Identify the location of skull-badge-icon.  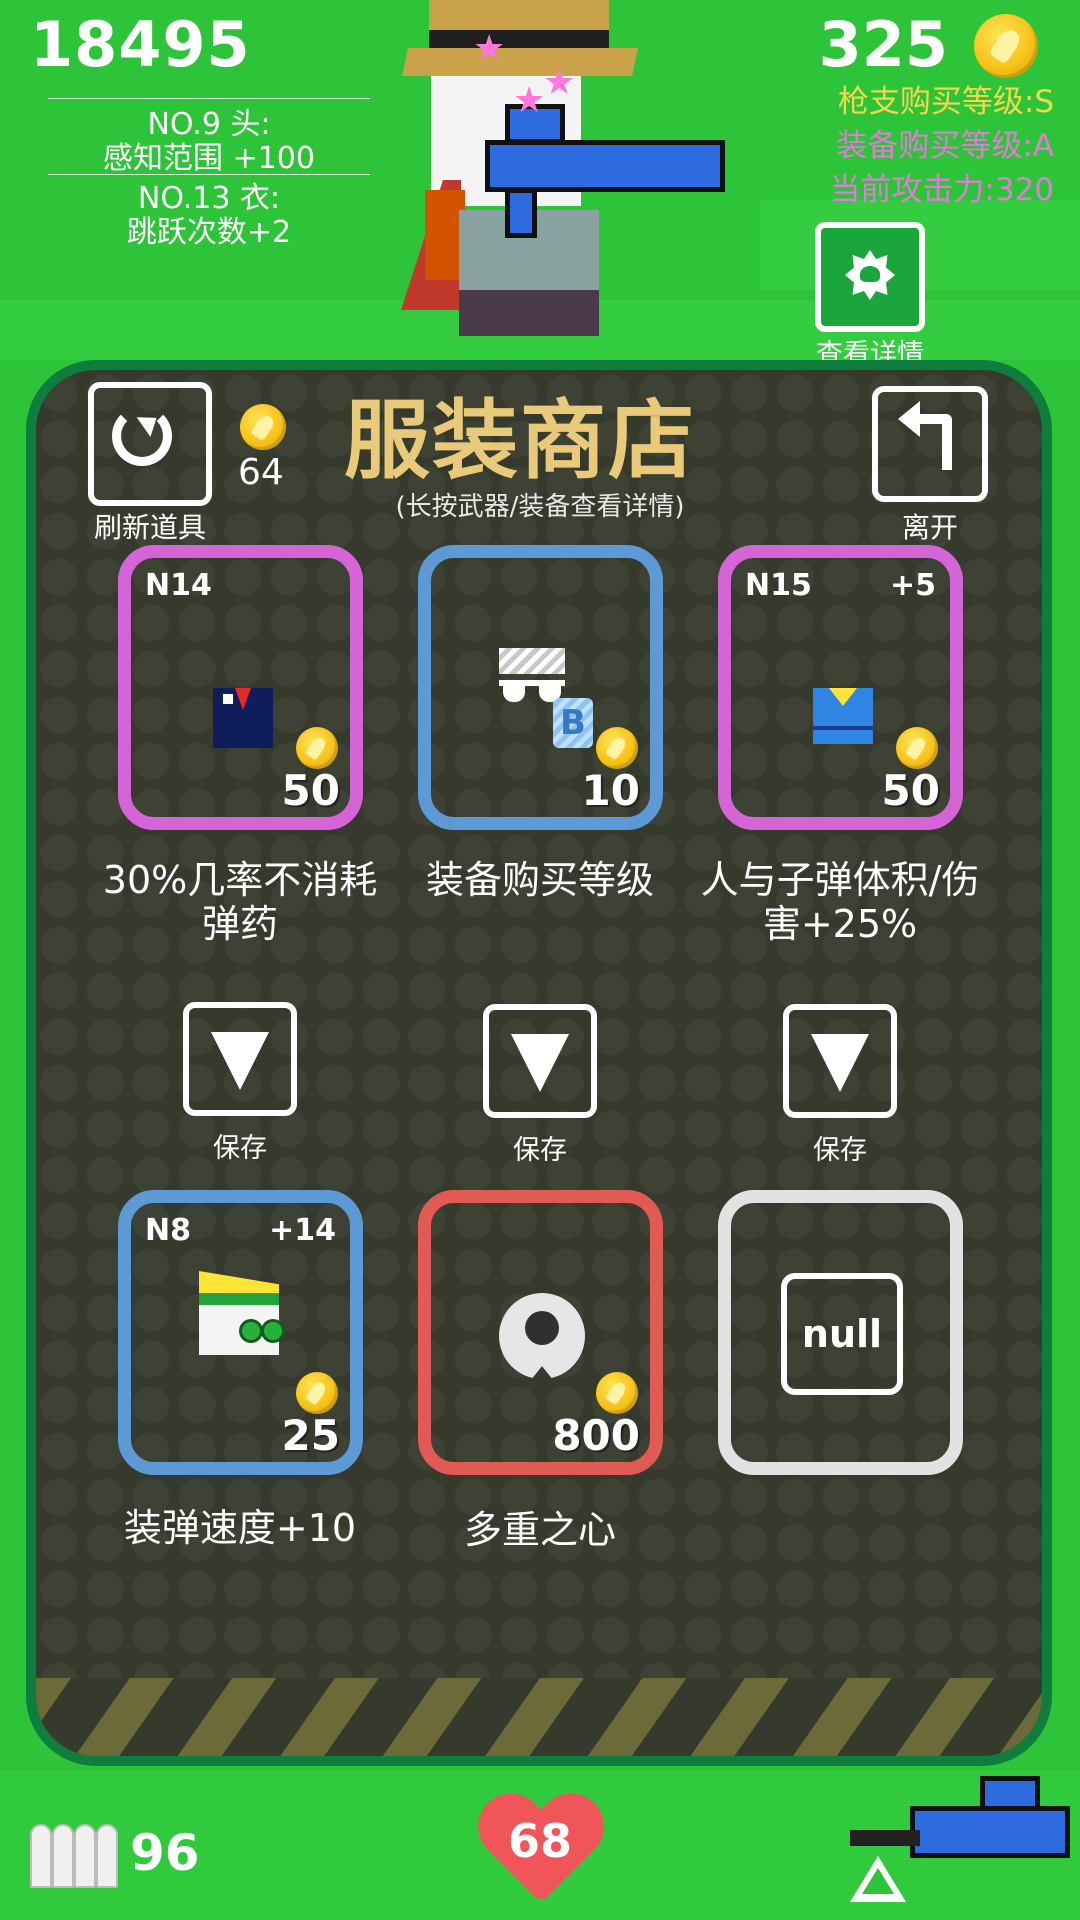
(870, 275).